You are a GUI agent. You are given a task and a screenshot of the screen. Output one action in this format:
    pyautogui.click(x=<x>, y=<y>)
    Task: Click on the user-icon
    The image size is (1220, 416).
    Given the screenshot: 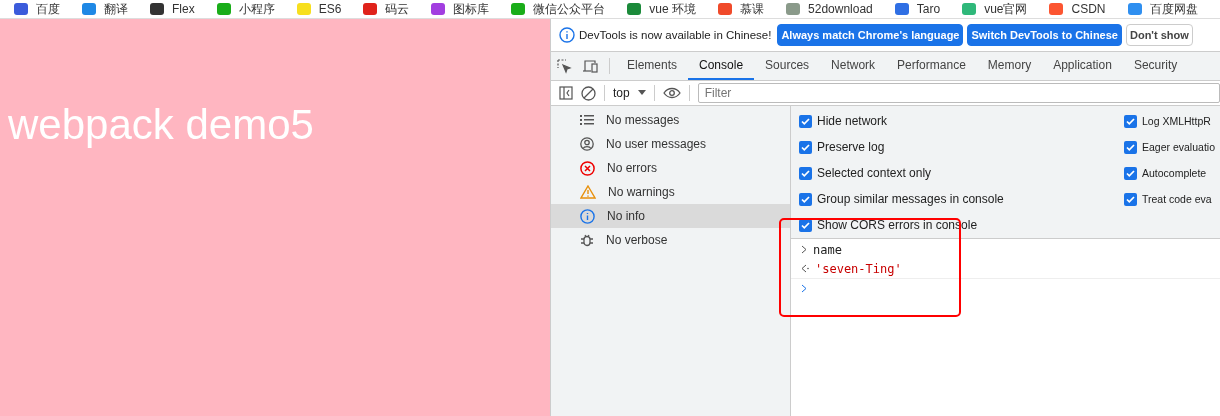 What is the action you would take?
    pyautogui.click(x=587, y=144)
    